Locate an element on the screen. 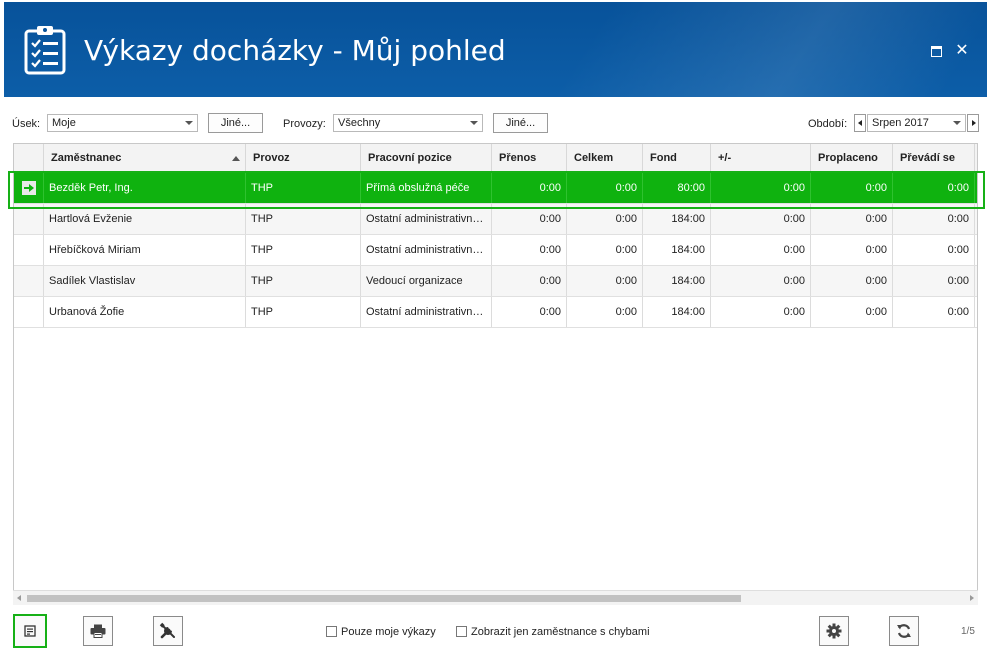  period-next-button is located at coordinates (973, 123).